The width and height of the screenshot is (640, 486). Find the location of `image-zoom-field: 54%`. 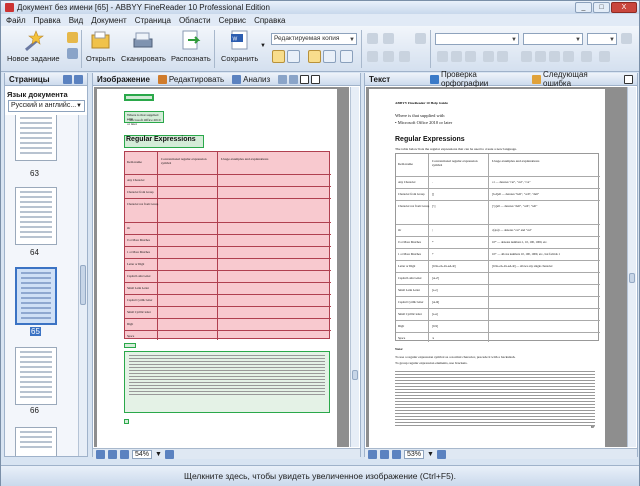

image-zoom-field: 54% is located at coordinates (142, 454).